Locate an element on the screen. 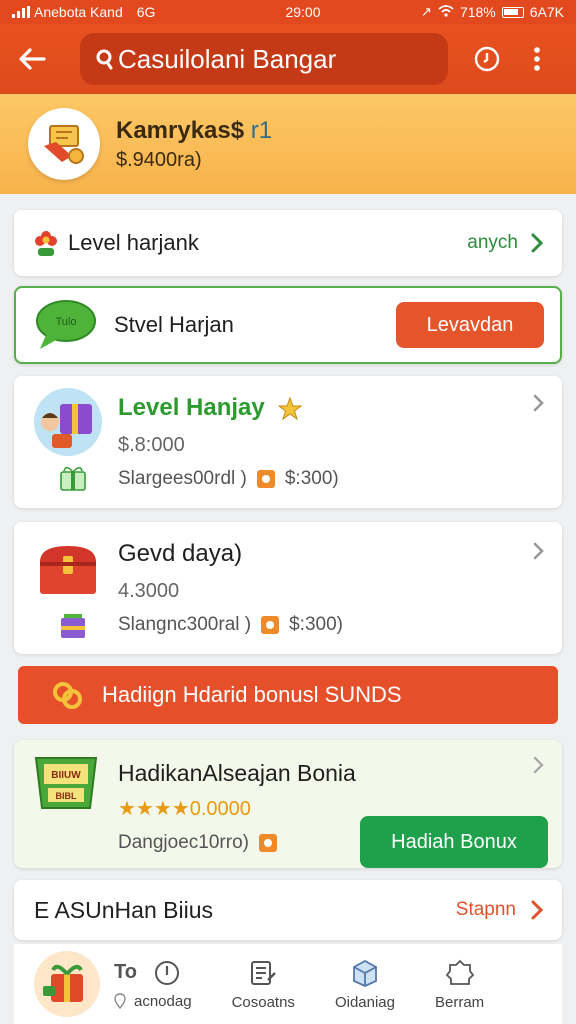 This screenshot has height=1024, width=576. carrier-label: Anebota Kand is located at coordinates (78, 12).